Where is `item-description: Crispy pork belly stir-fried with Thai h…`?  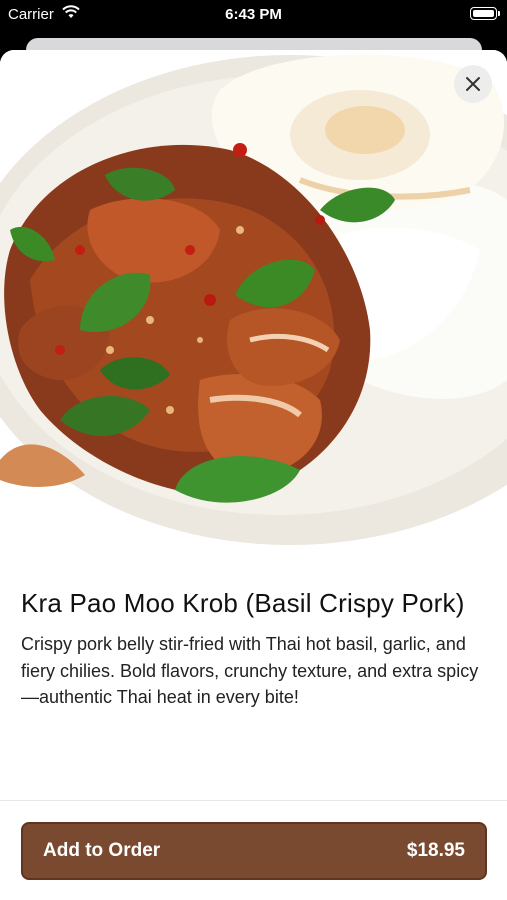 item-description: Crispy pork belly stir-fried with Thai h… is located at coordinates (250, 670).